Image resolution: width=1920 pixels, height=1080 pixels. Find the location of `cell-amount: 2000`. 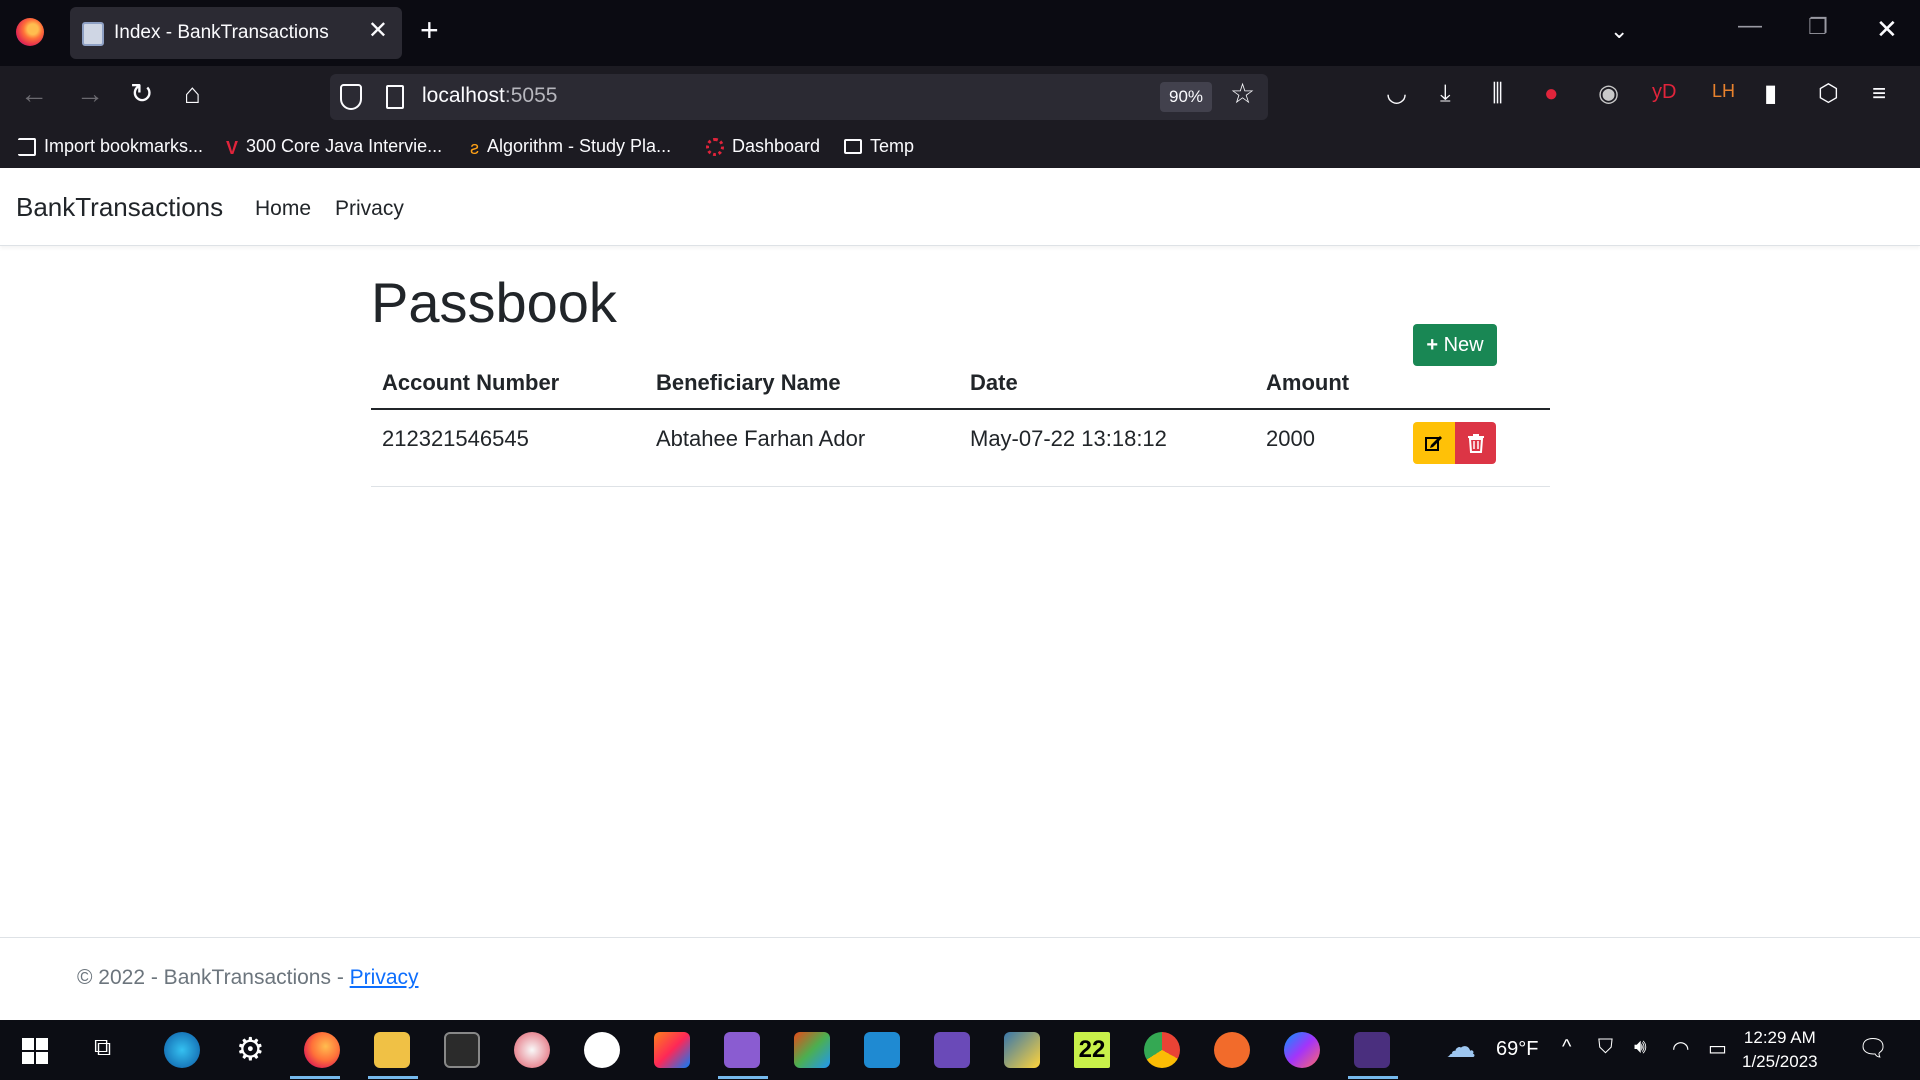

cell-amount: 2000 is located at coordinates (1290, 438).